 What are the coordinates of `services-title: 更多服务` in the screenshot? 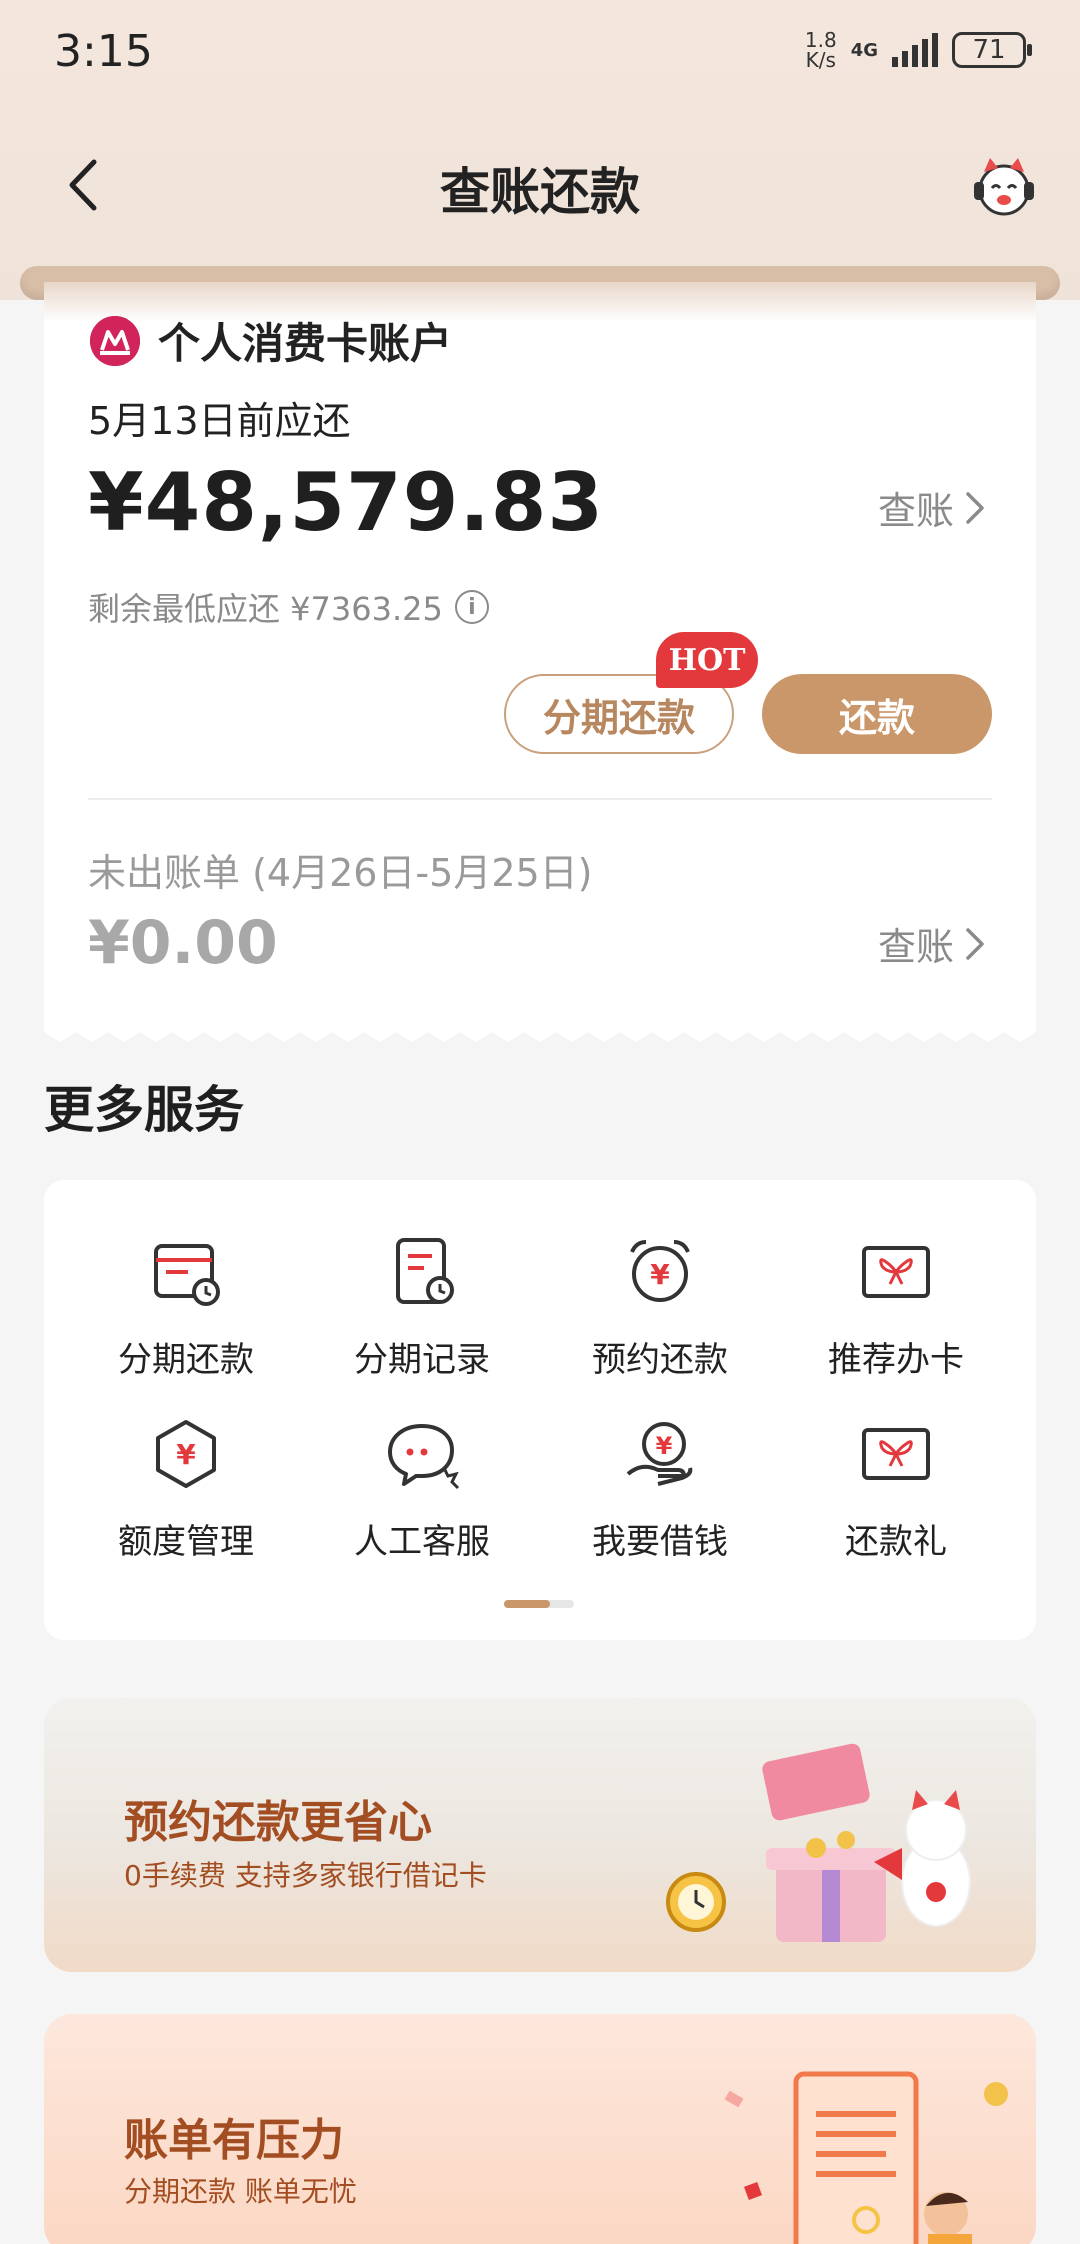 It's located at (144, 1110).